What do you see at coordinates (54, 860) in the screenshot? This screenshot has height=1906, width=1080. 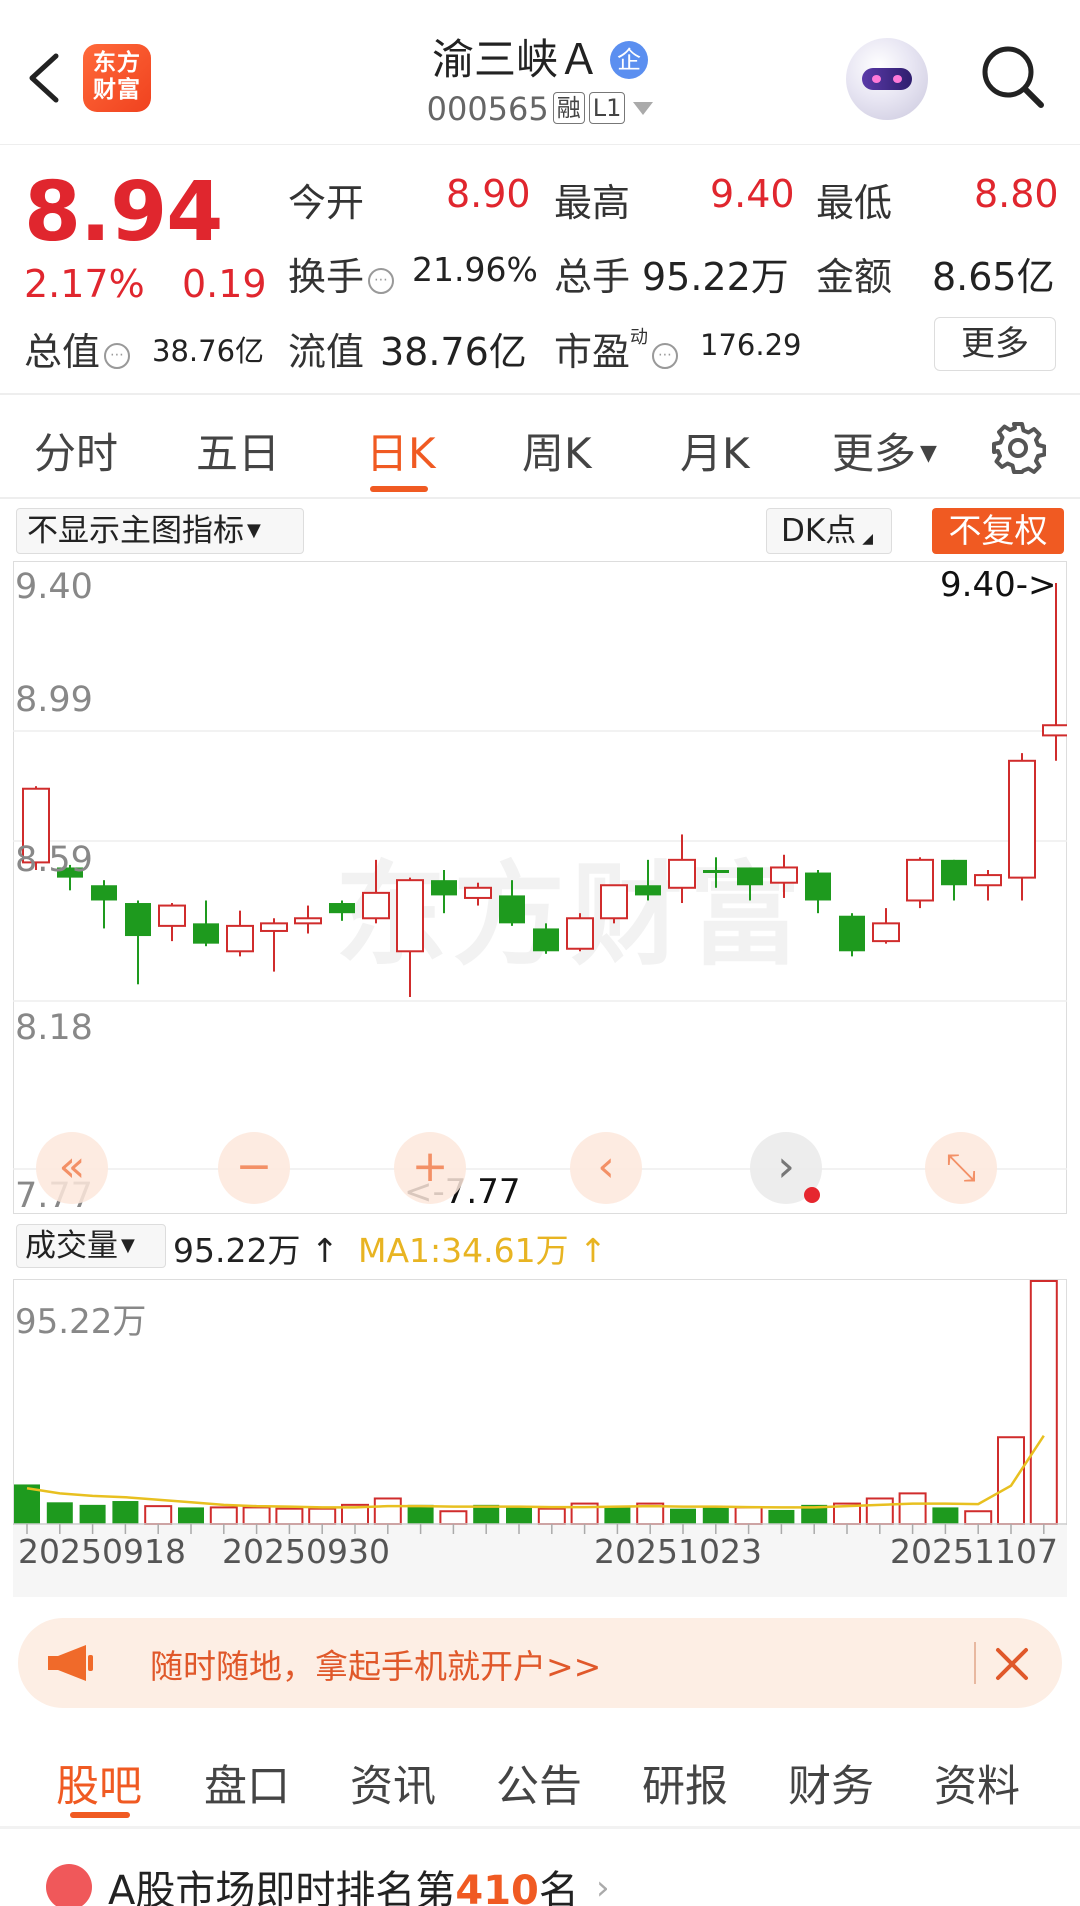 I see `y-tick-label: 8.59` at bounding box center [54, 860].